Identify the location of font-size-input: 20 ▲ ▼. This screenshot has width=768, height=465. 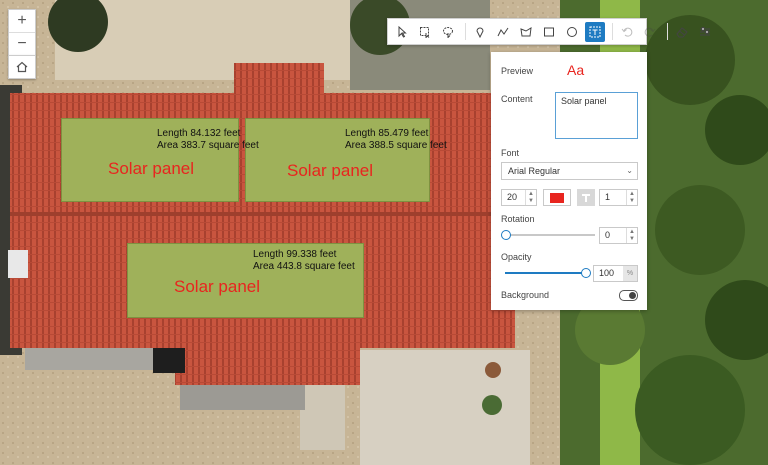
(519, 197).